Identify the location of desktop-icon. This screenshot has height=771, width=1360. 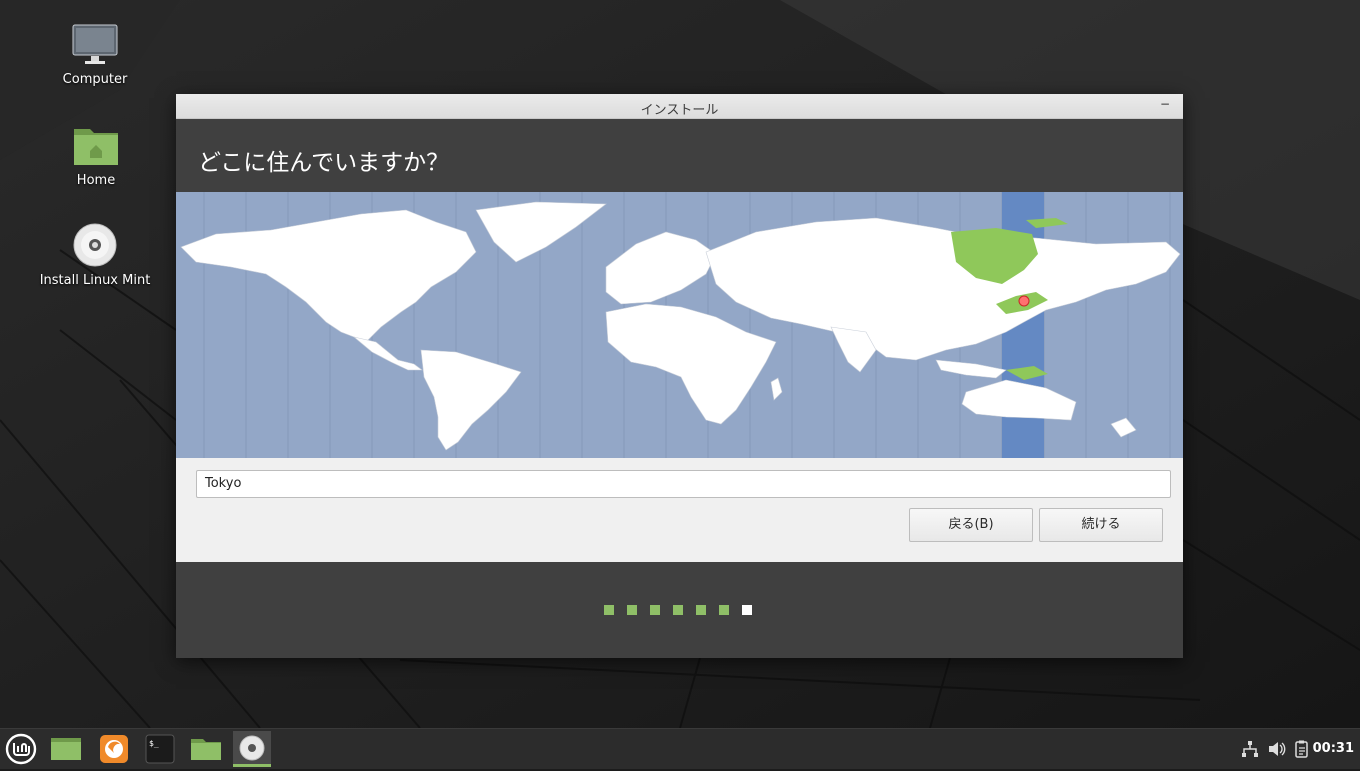
(66, 749).